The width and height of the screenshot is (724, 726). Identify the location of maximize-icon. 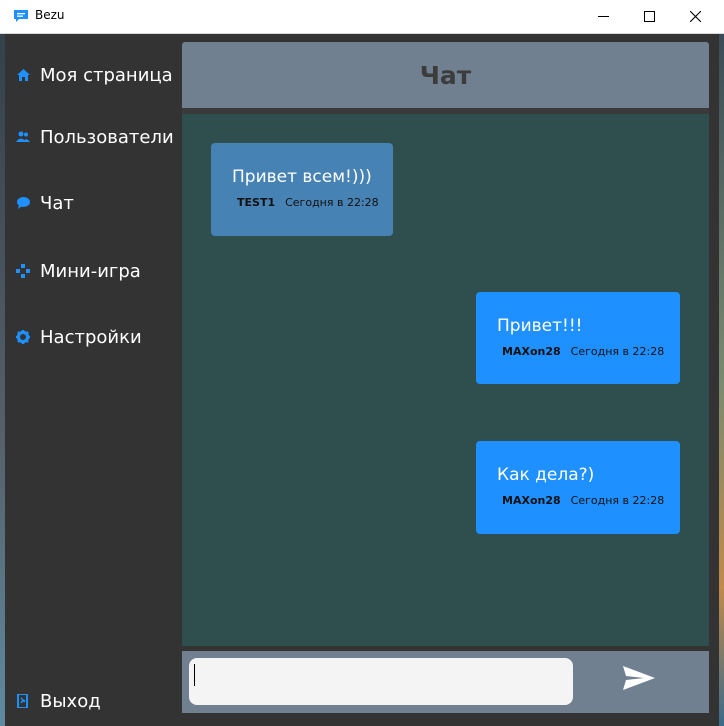
(649, 16).